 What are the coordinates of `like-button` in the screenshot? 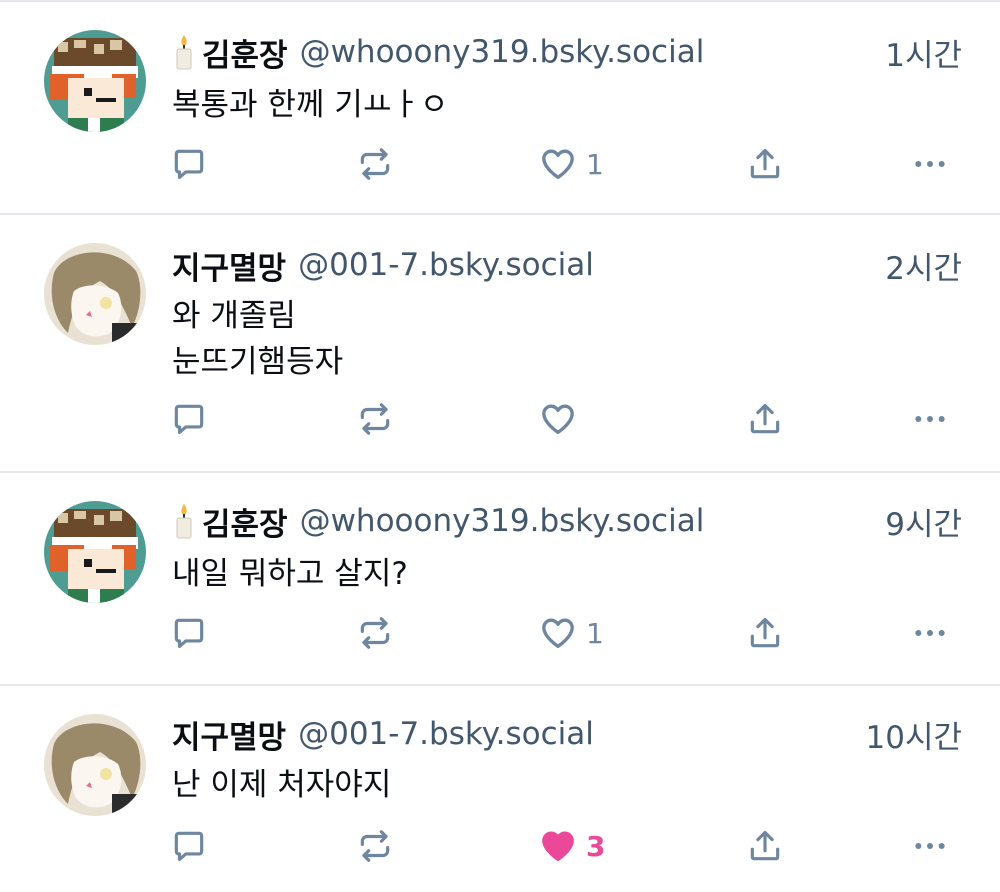 It's located at (562, 419).